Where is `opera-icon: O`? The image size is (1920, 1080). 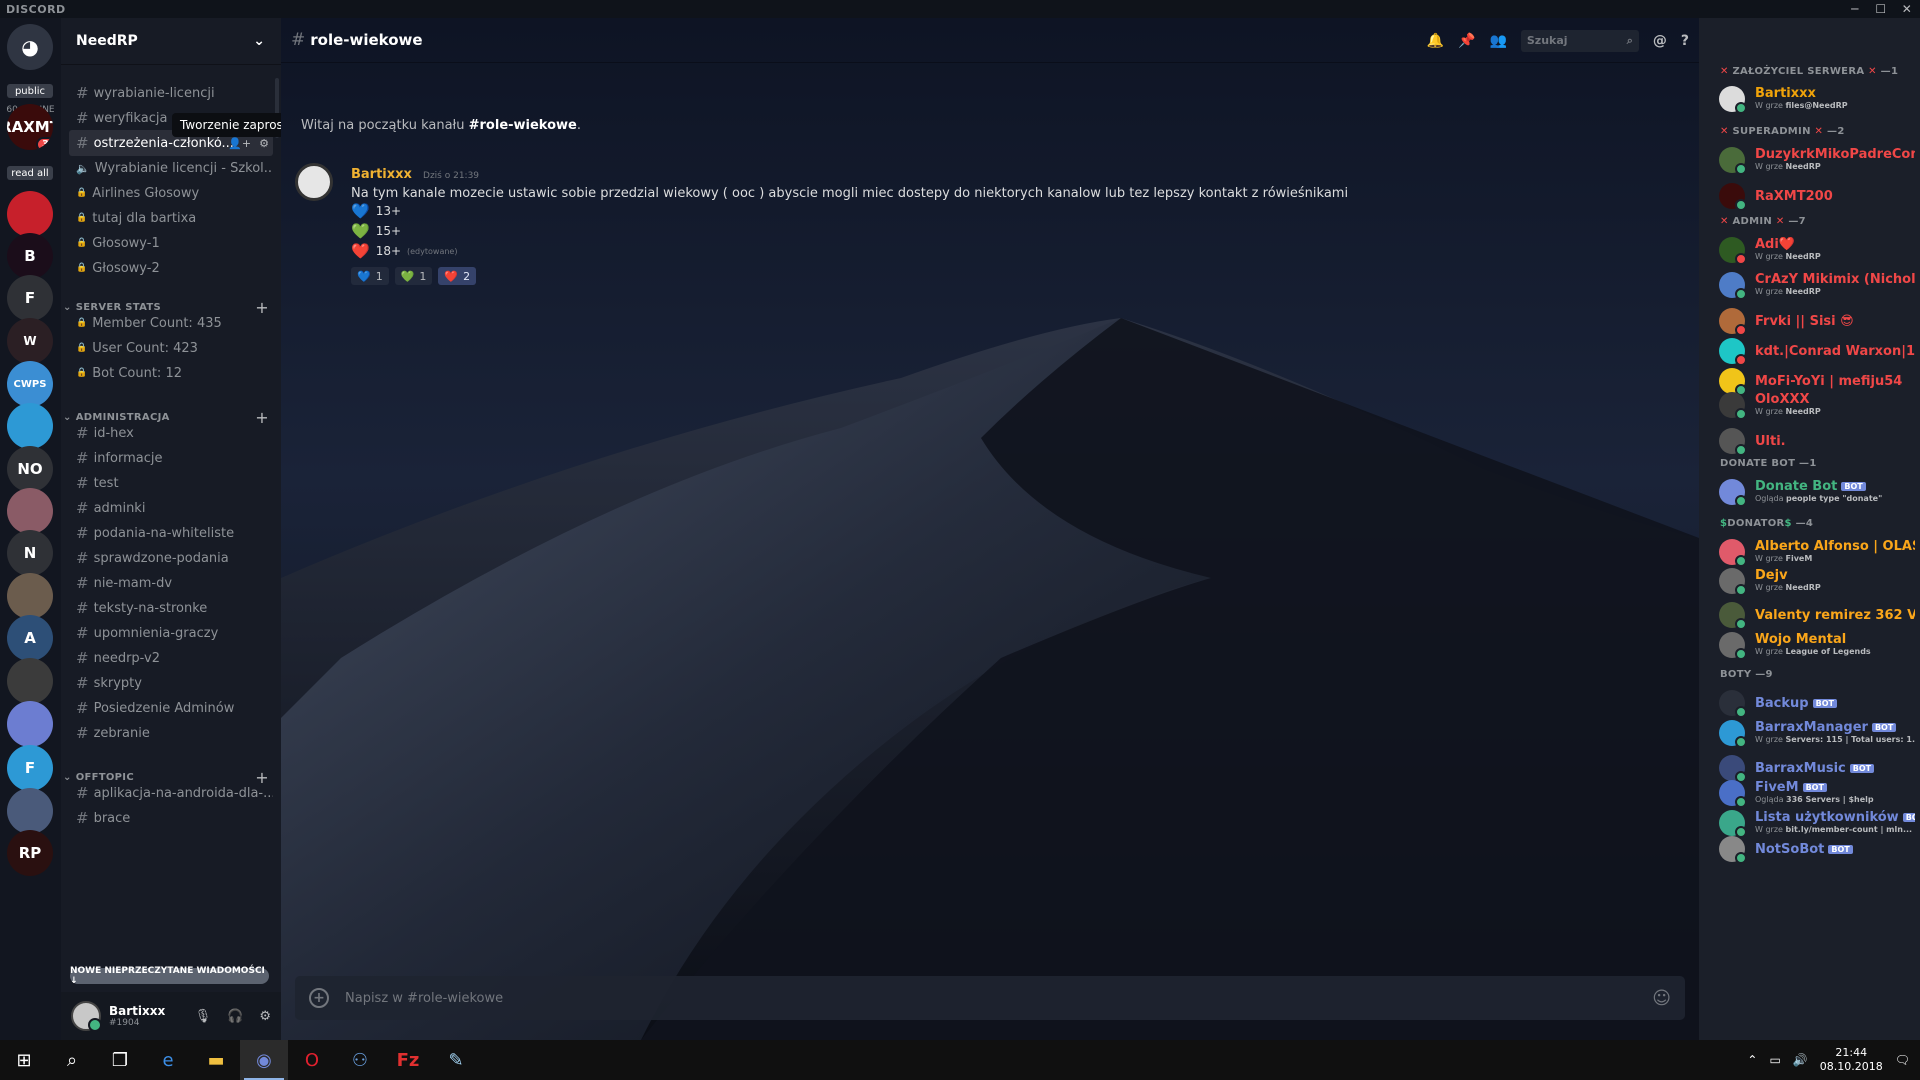
opera-icon: O is located at coordinates (312, 1060).